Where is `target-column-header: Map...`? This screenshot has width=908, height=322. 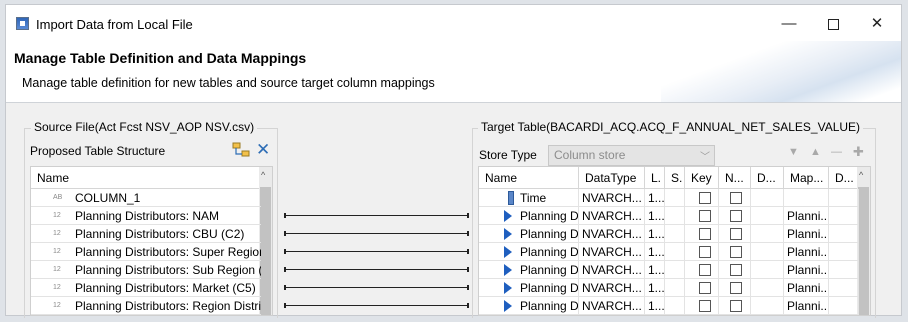
target-column-header: Map... is located at coordinates (806, 178).